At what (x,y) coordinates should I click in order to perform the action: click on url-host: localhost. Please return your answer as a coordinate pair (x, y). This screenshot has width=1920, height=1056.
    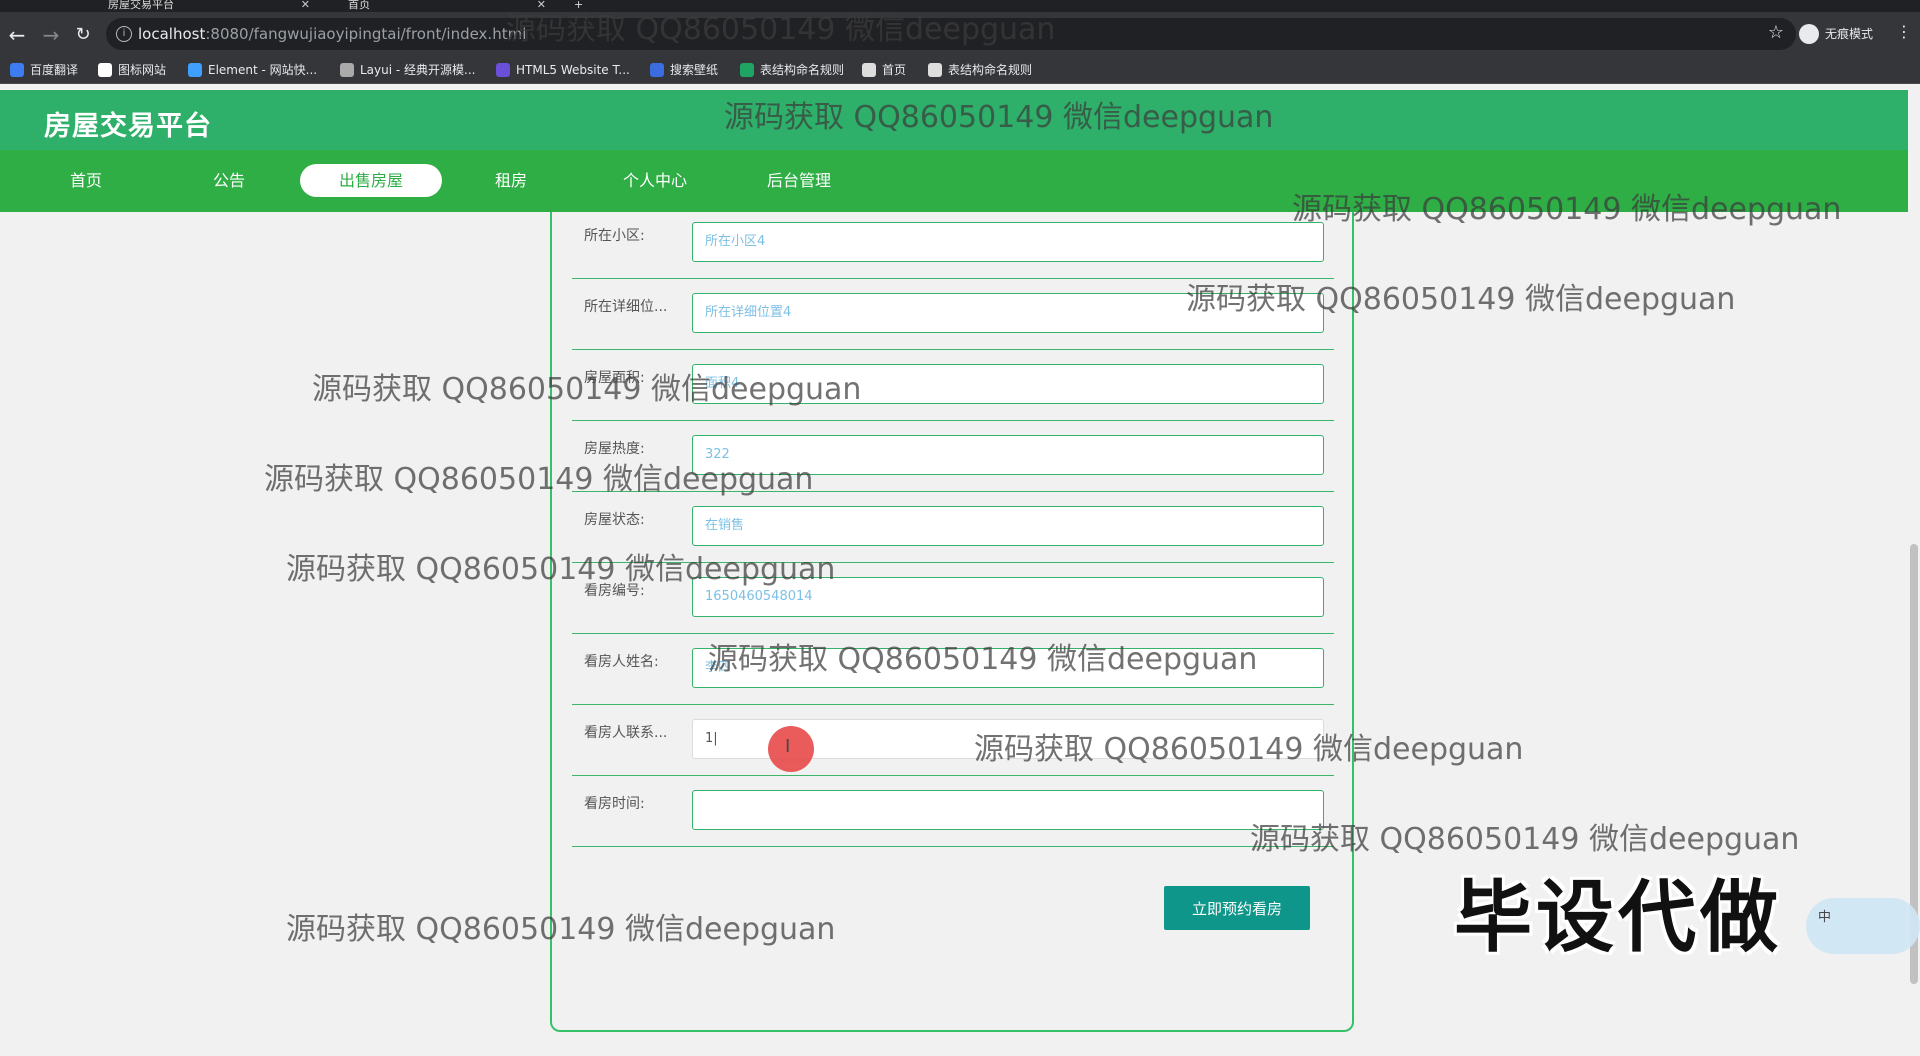
    Looking at the image, I should click on (172, 34).